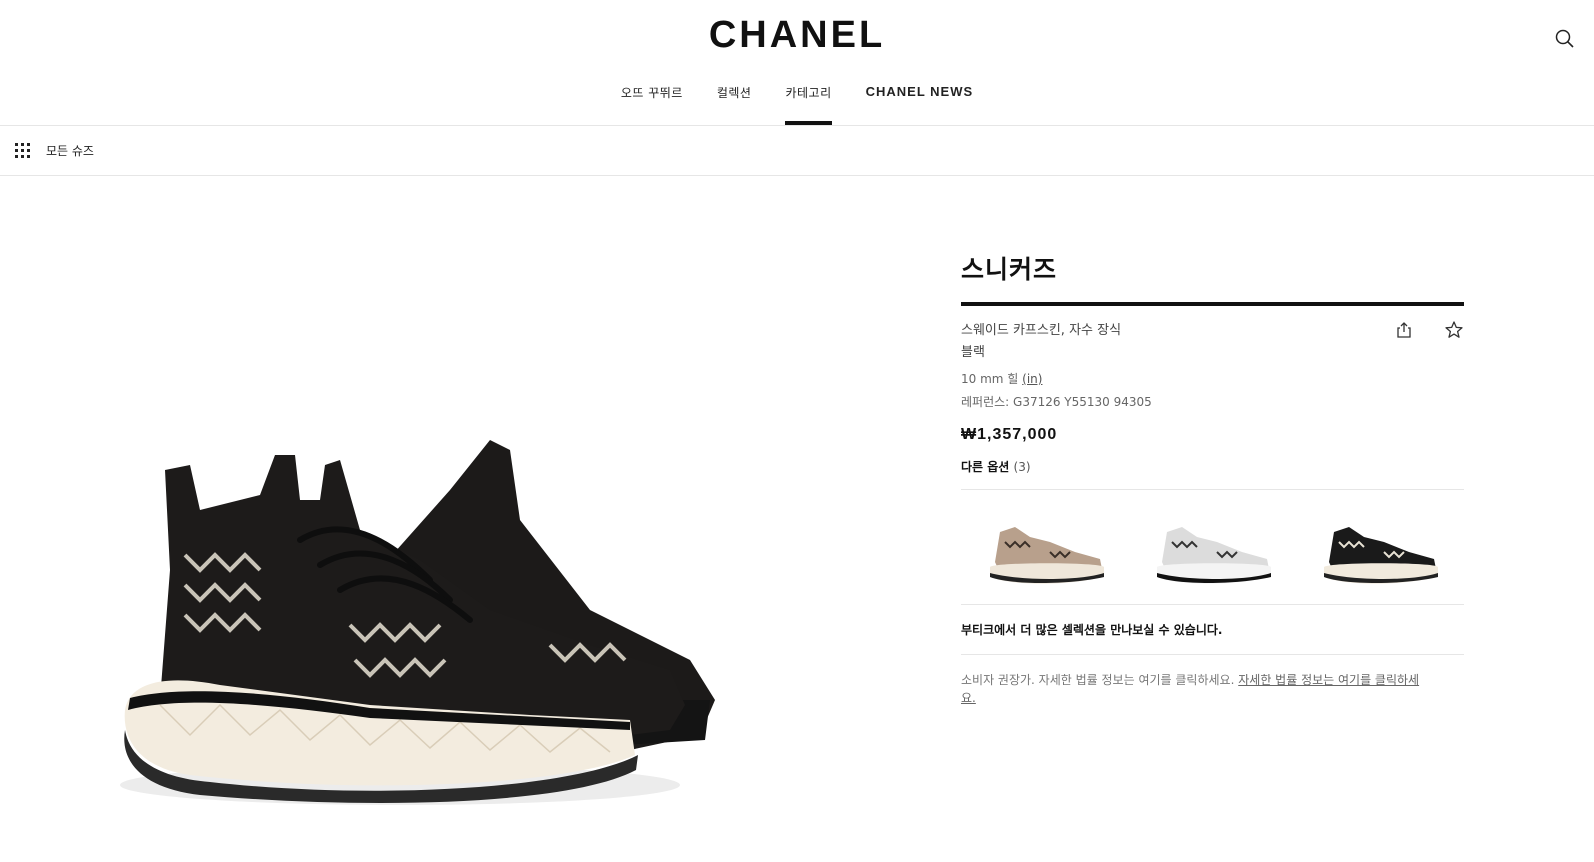 The height and width of the screenshot is (862, 1594). I want to click on main-nav: 오뜨 꾸뛰르 컬렉션 카테고리 CHANEL NEWS, so click(797, 103).